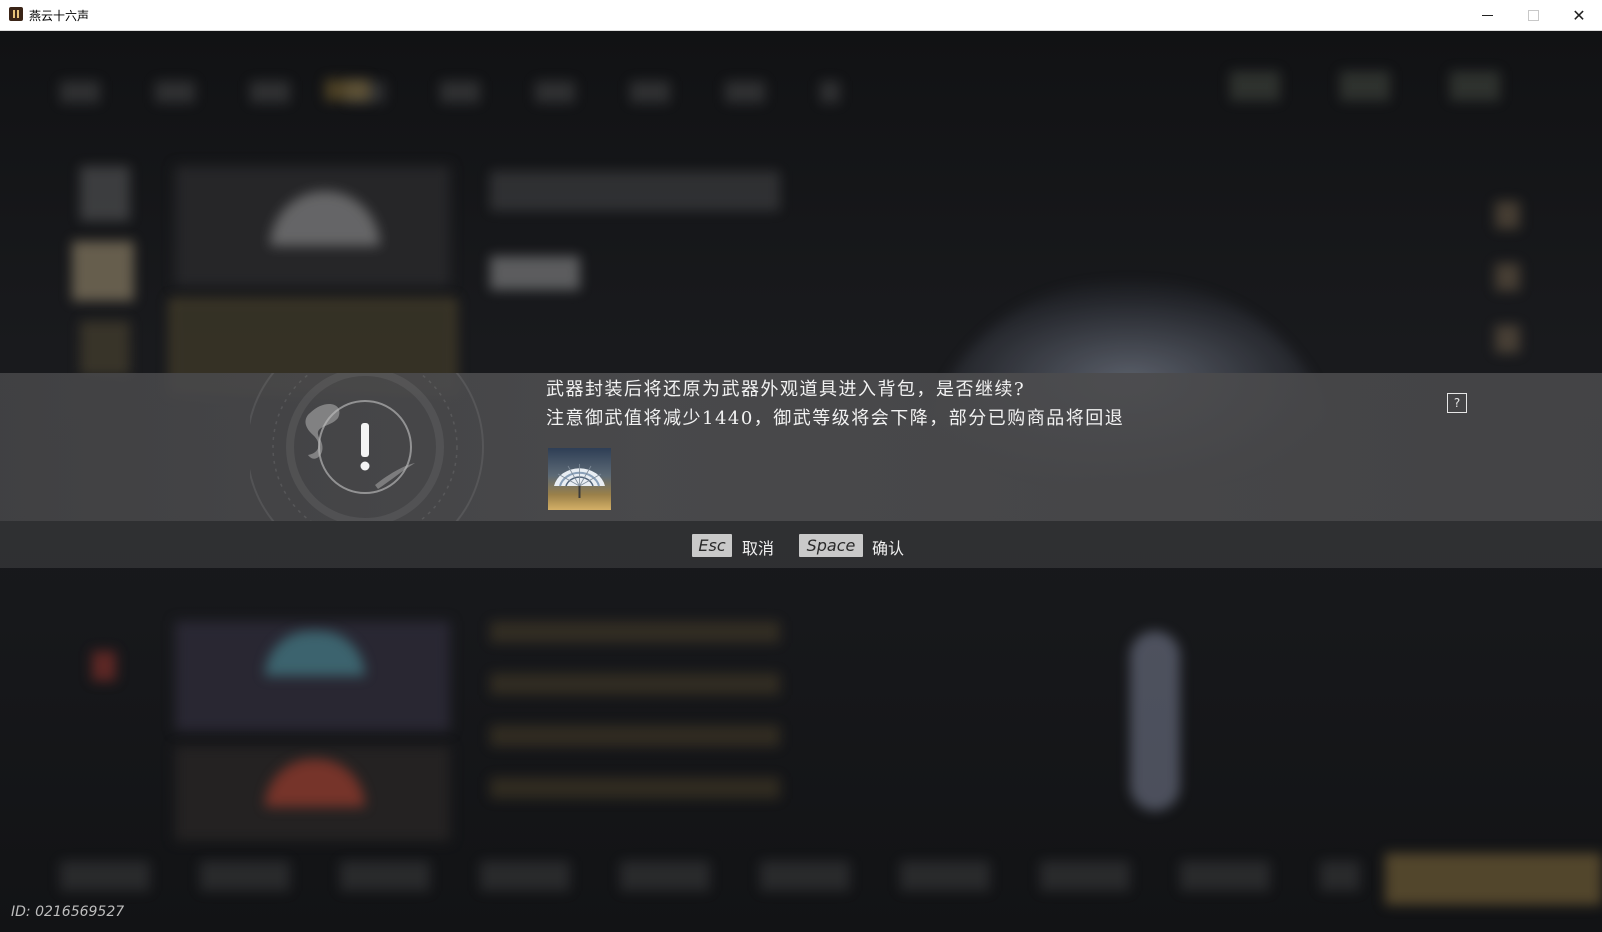  I want to click on app-logo-icon, so click(16, 14).